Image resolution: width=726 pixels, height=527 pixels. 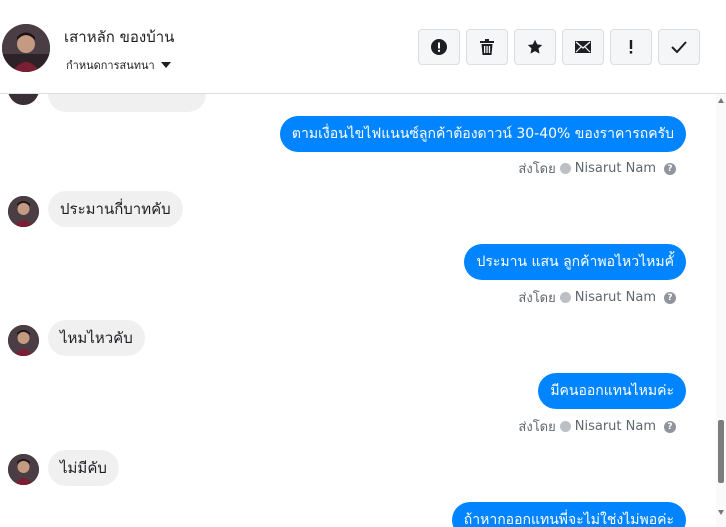 I want to click on conversation-settings-label: กำหนดการสนทนา, so click(x=110, y=65).